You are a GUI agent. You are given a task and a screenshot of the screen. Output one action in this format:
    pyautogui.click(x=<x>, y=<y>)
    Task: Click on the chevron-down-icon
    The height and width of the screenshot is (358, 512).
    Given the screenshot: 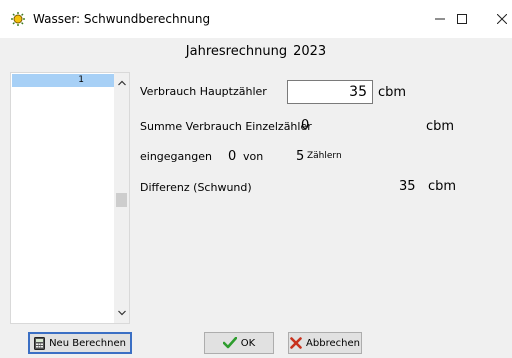 What is the action you would take?
    pyautogui.click(x=121, y=313)
    